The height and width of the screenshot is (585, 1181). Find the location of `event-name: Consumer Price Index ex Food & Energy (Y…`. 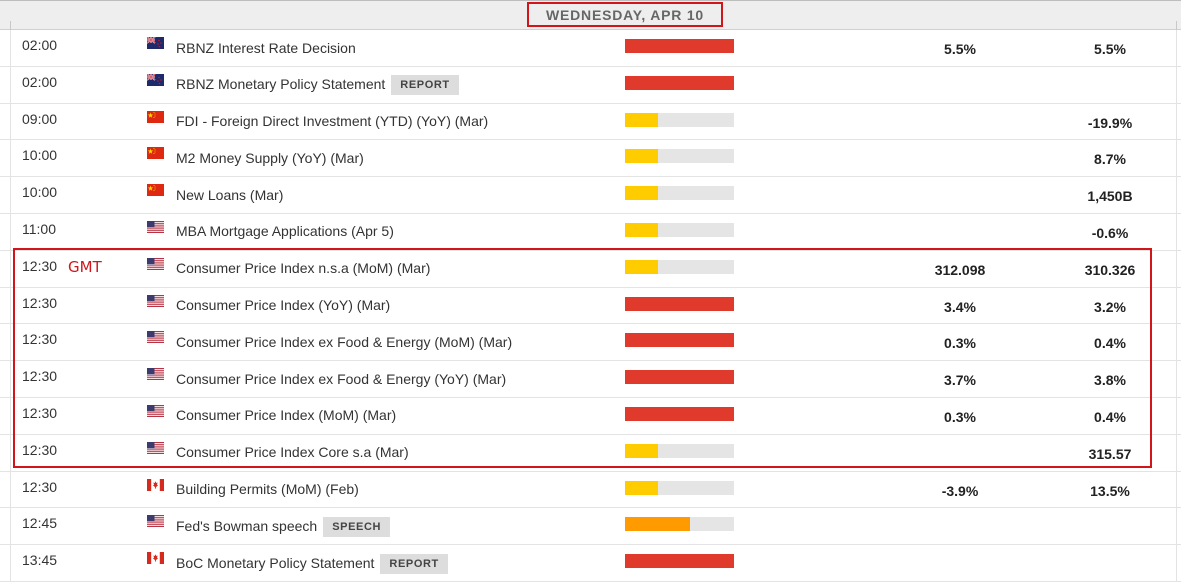

event-name: Consumer Price Index ex Food & Energy (Y… is located at coordinates (341, 379).